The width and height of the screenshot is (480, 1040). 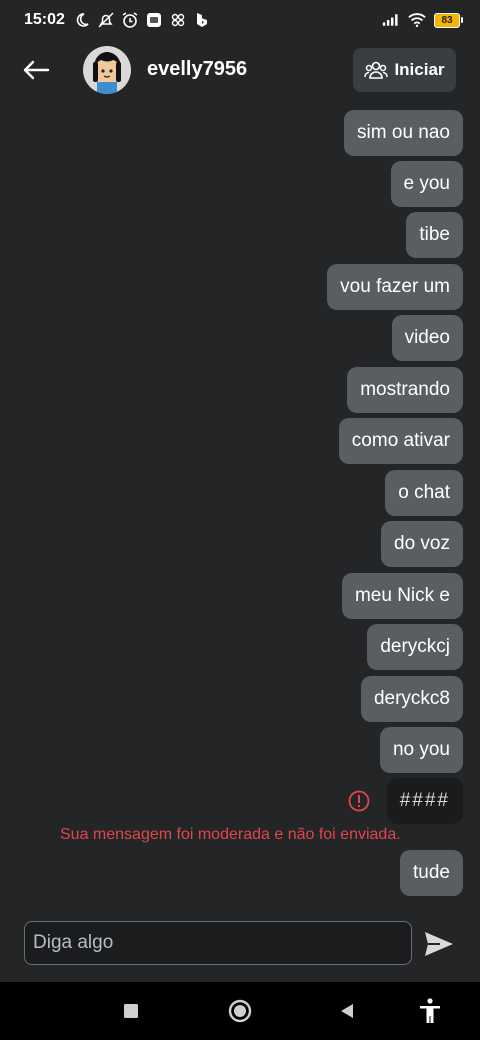 What do you see at coordinates (448, 20) in the screenshot?
I see `battery-icon: 83` at bounding box center [448, 20].